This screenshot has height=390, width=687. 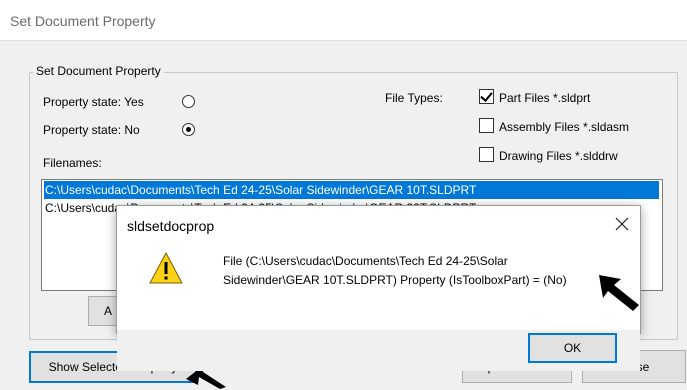 What do you see at coordinates (486, 125) in the screenshot?
I see `assembly-files-checkbox` at bounding box center [486, 125].